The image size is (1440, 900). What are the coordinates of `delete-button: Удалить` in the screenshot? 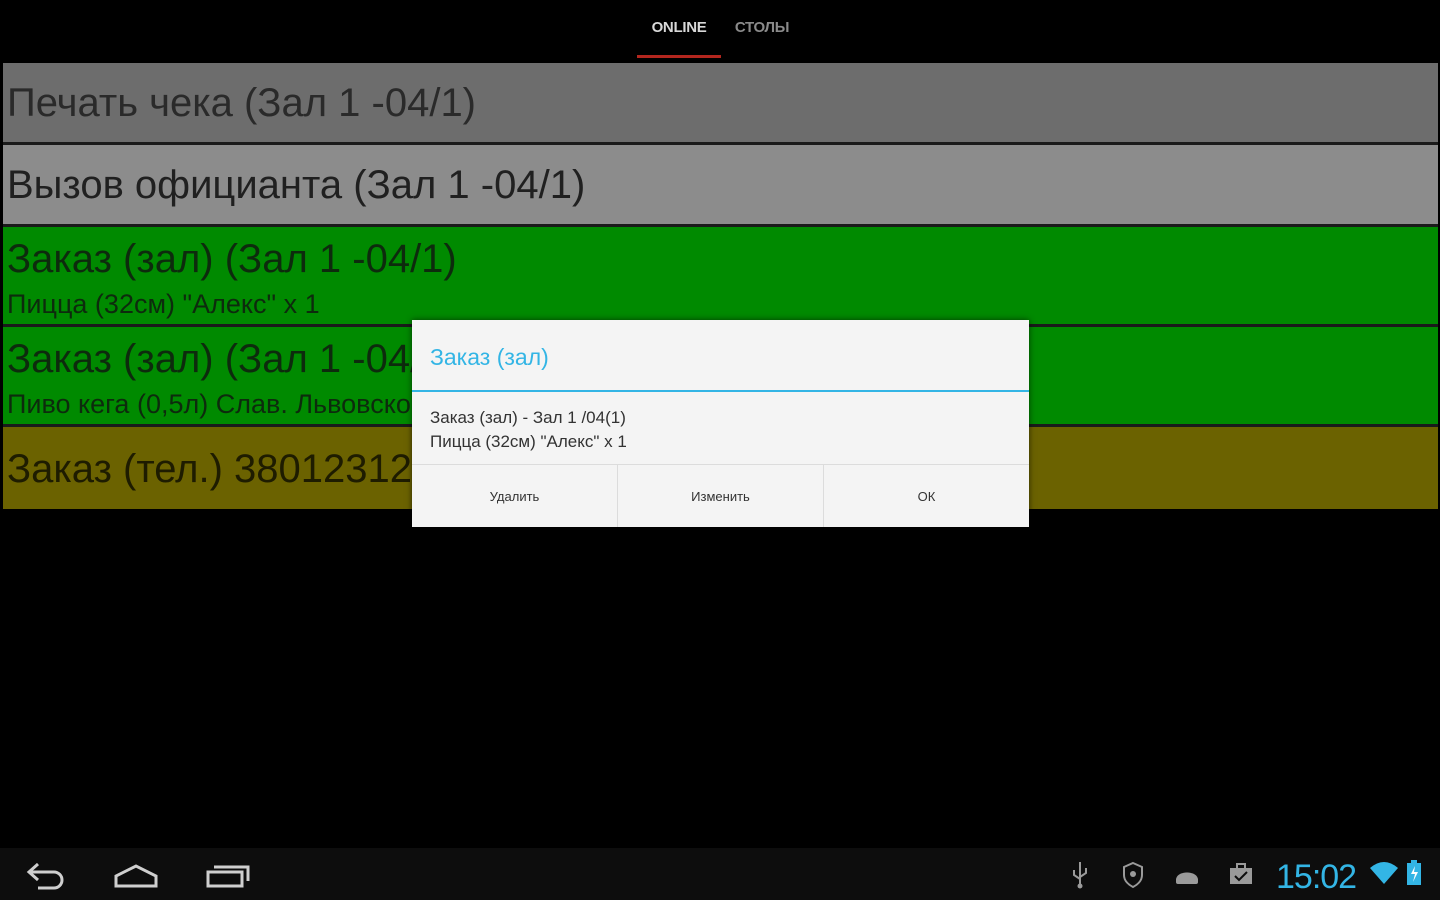 It's located at (514, 496).